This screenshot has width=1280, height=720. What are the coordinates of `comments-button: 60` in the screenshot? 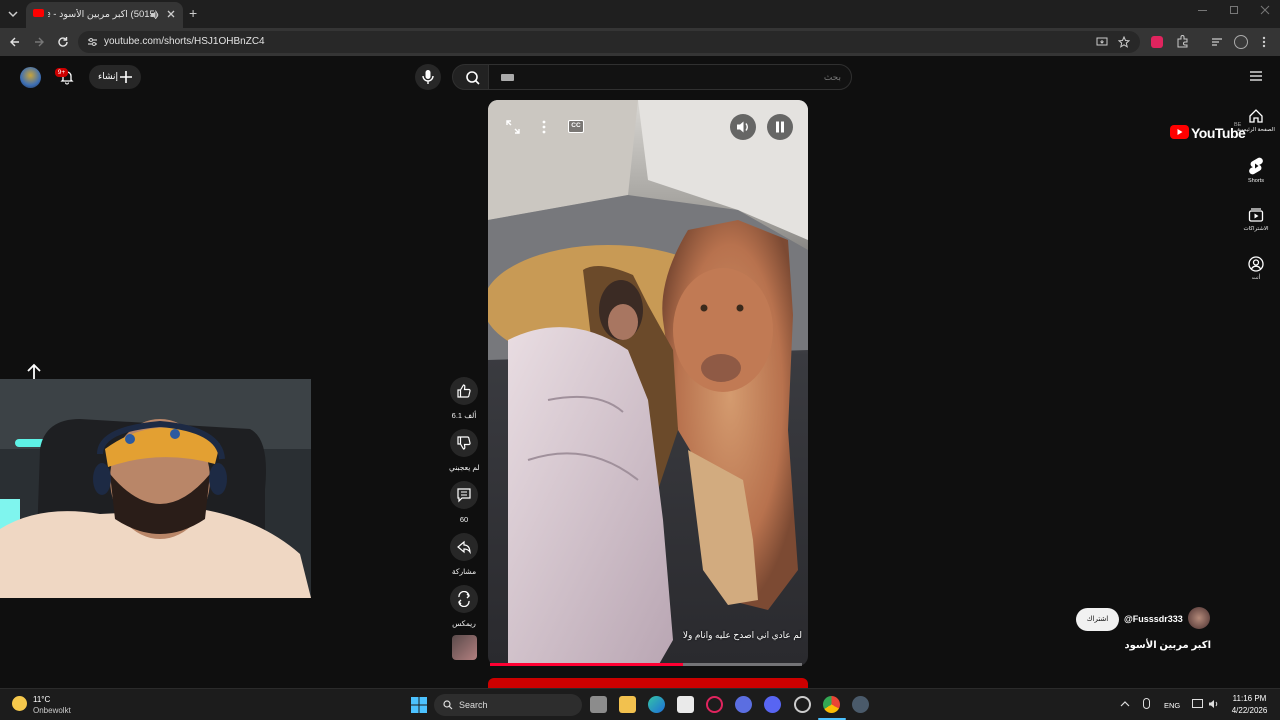 It's located at (464, 502).